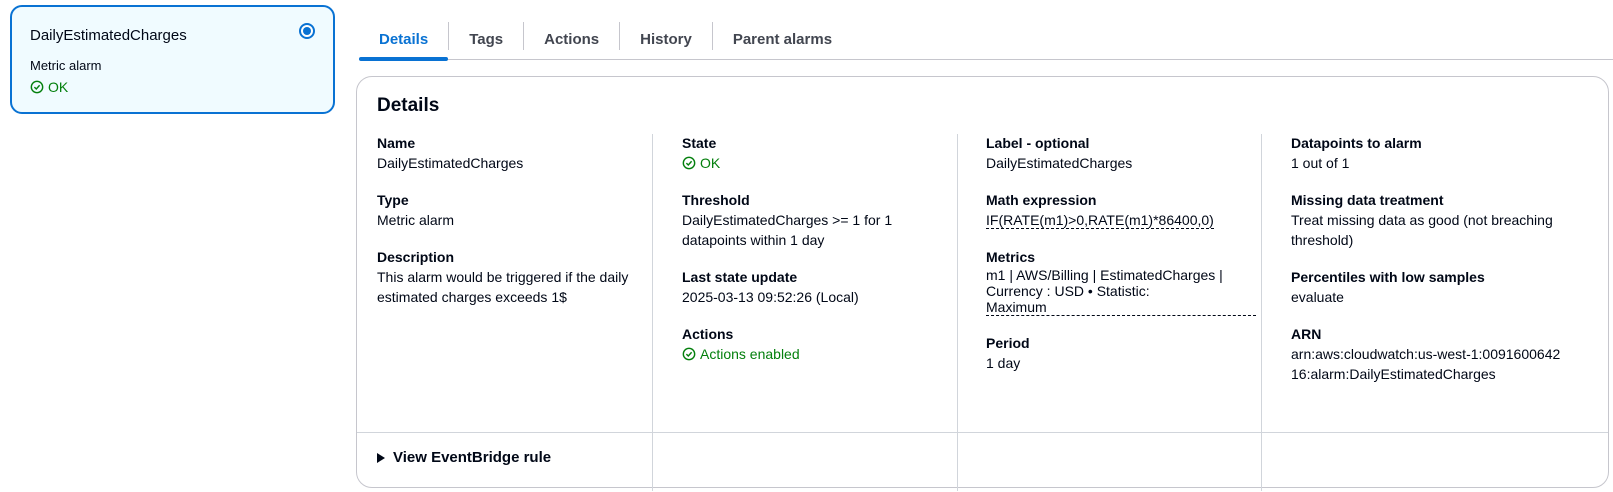 Image resolution: width=1613 pixels, height=492 pixels. I want to click on type-label: Type, so click(393, 200).